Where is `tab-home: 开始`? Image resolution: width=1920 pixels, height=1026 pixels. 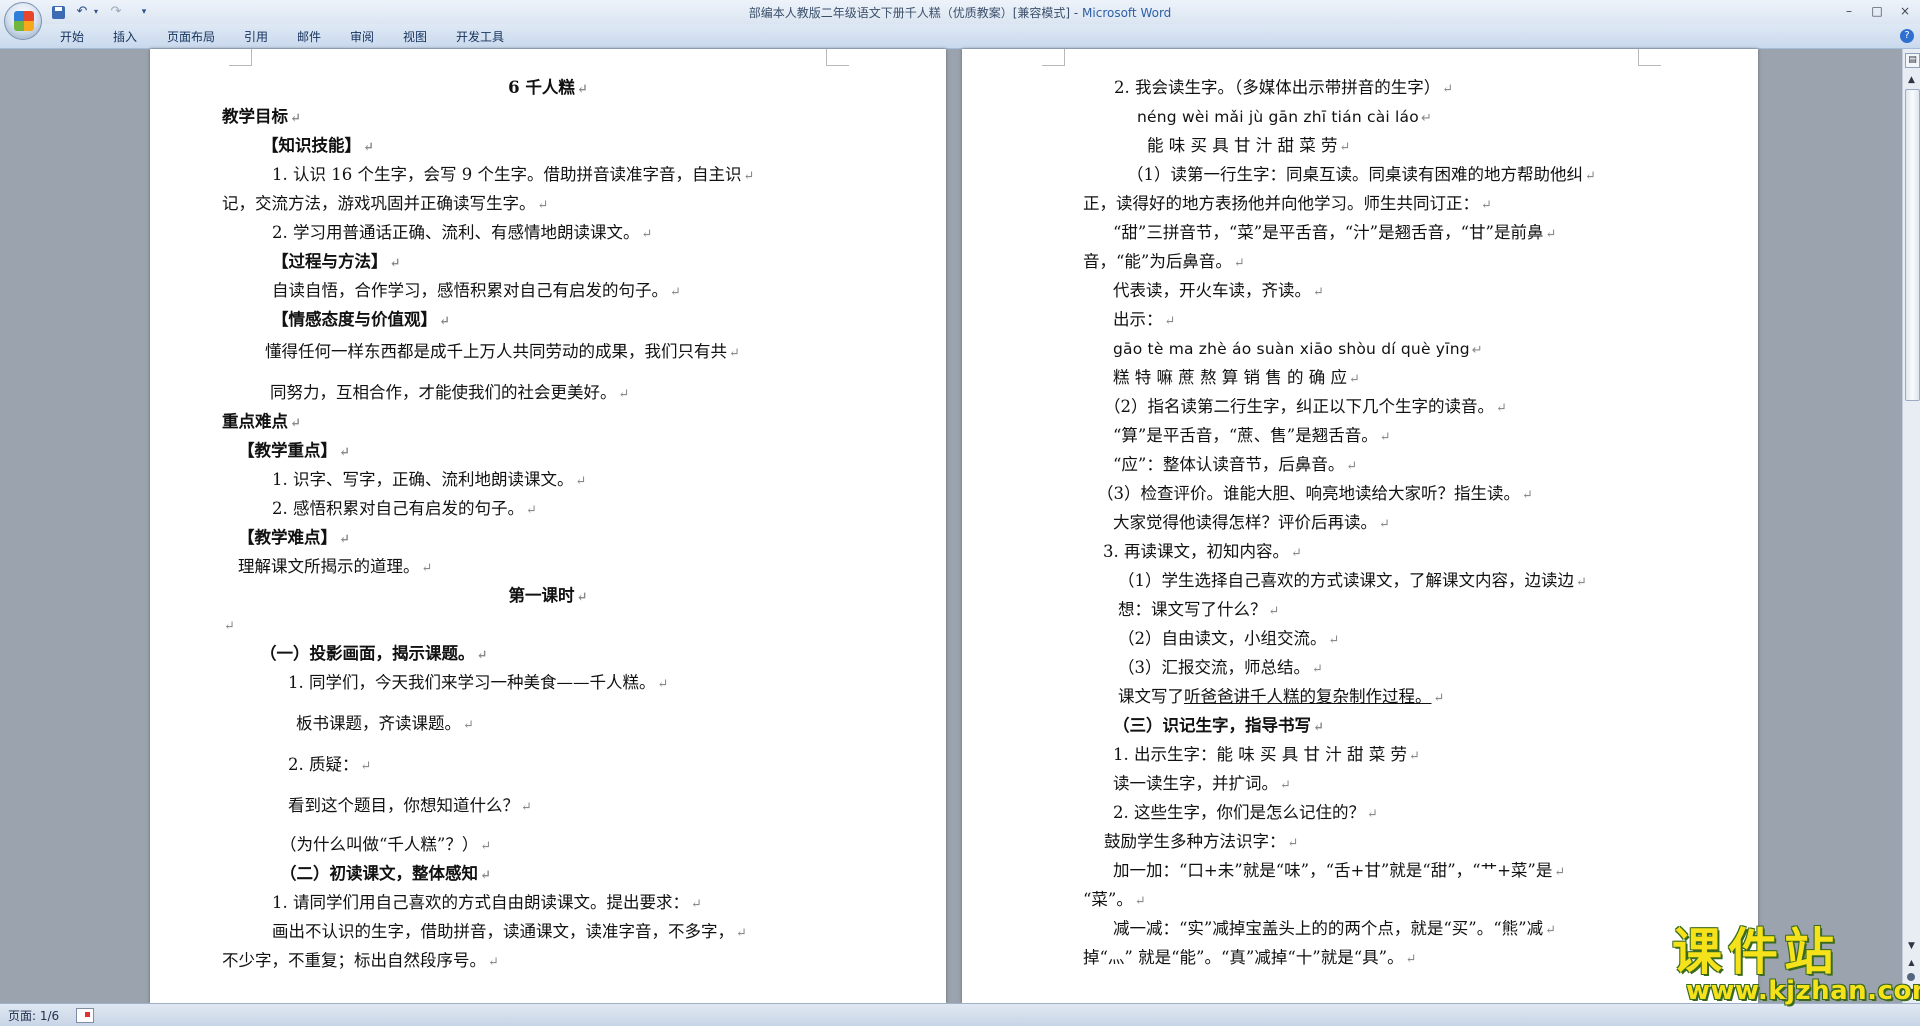 tab-home: 开始 is located at coordinates (72, 36).